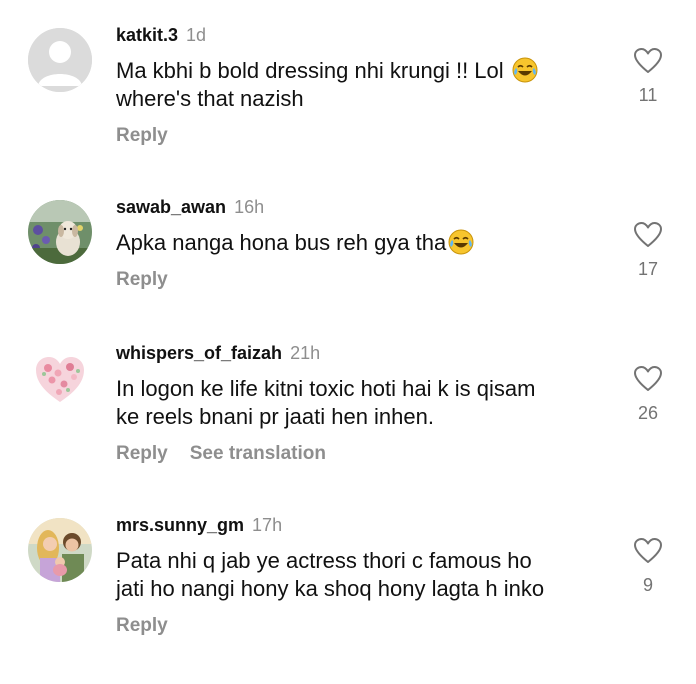  Describe the element at coordinates (171, 207) in the screenshot. I see `username: sawab_awan` at that location.